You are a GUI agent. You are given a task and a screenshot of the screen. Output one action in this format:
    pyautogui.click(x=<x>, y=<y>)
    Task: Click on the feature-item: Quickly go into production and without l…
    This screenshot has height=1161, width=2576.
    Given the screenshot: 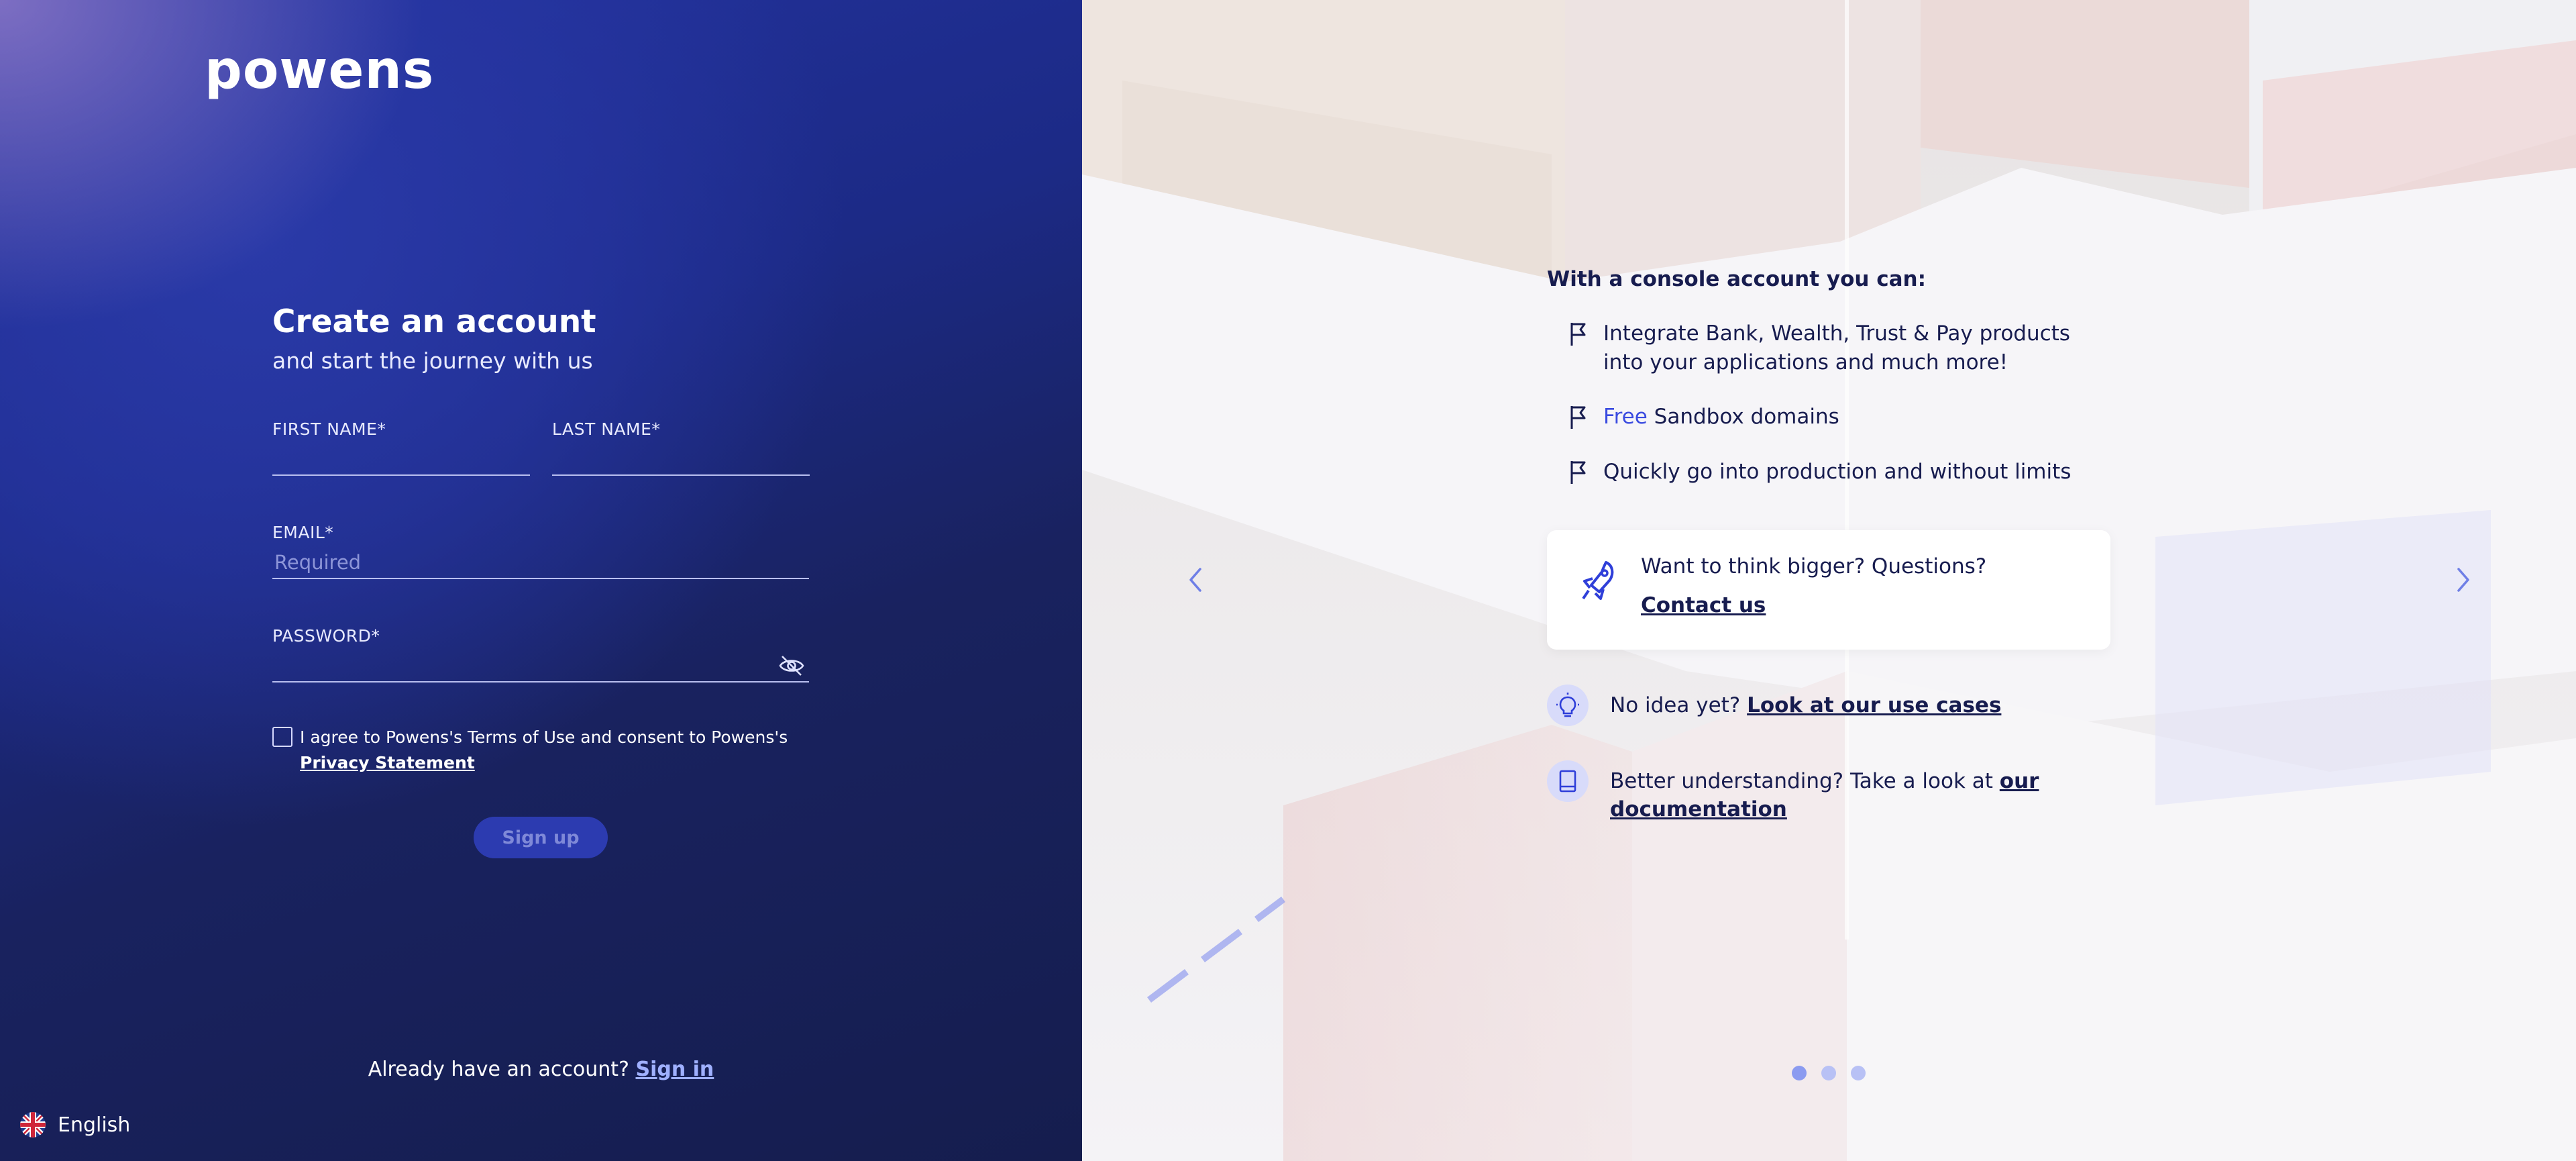 What is the action you would take?
    pyautogui.click(x=1819, y=473)
    